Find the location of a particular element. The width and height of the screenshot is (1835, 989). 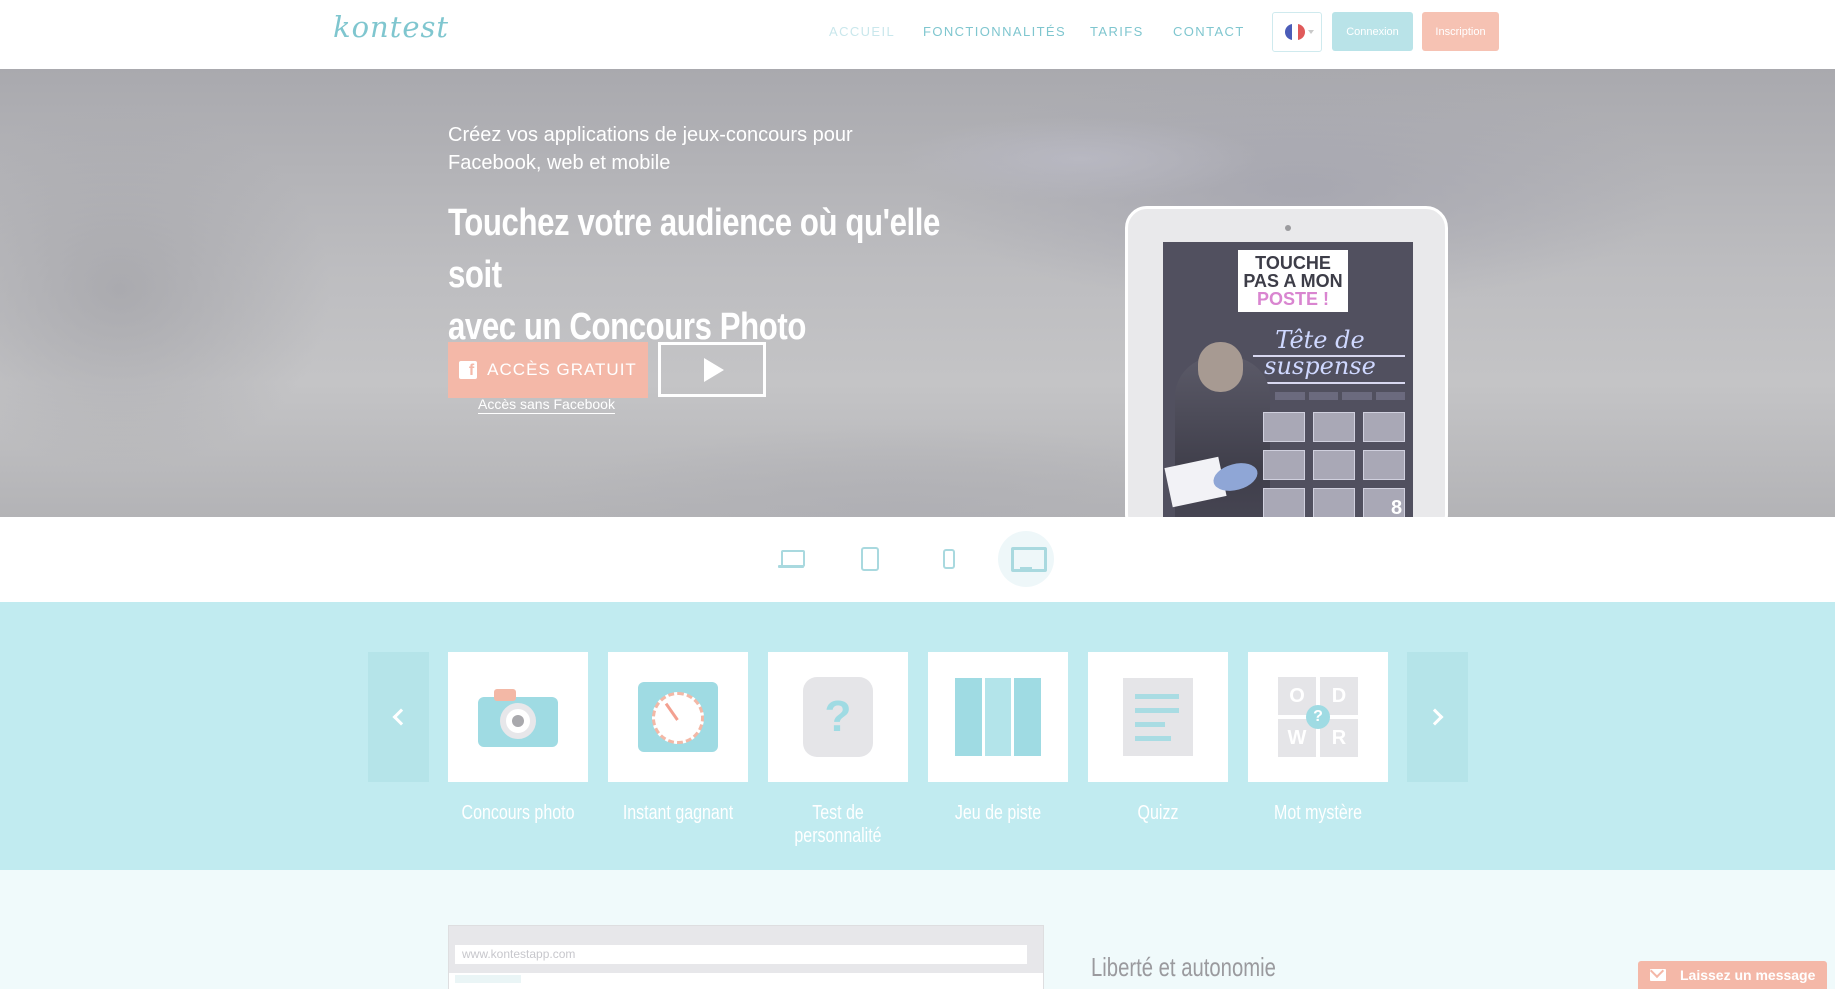

show-logo-line-2: PAS A MON is located at coordinates (1293, 281).